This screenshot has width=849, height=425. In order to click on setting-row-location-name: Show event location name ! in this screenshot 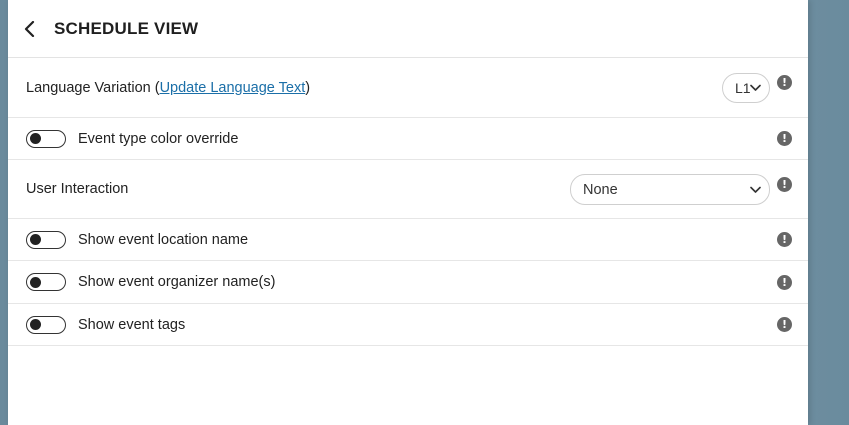, I will do `click(408, 240)`.